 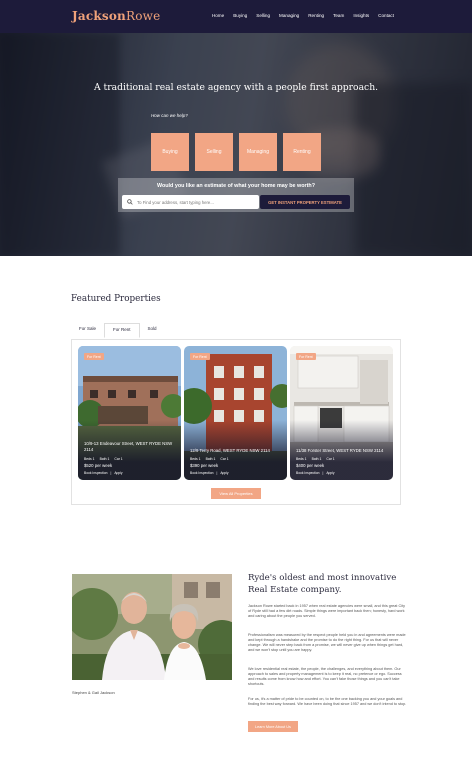 I want to click on nav-contact: Contact, so click(x=386, y=15).